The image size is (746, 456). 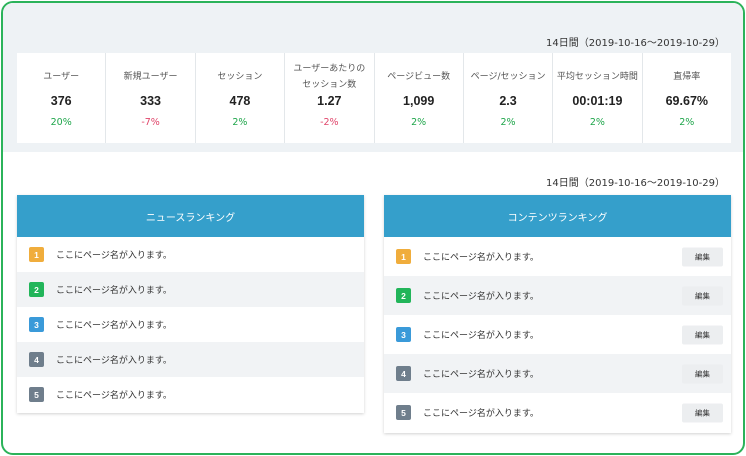 I want to click on stat-label: 平均セッション時間, so click(x=597, y=77).